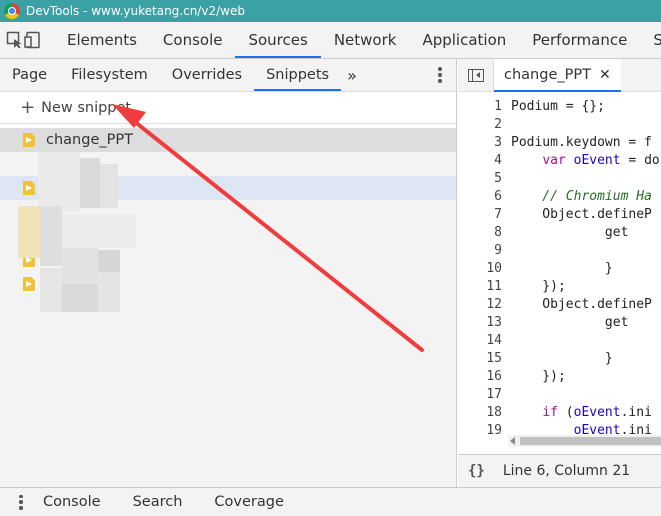 This screenshot has width=661, height=516. Describe the element at coordinates (566, 471) in the screenshot. I see `cursor-position: Line 6, Column 21` at that location.